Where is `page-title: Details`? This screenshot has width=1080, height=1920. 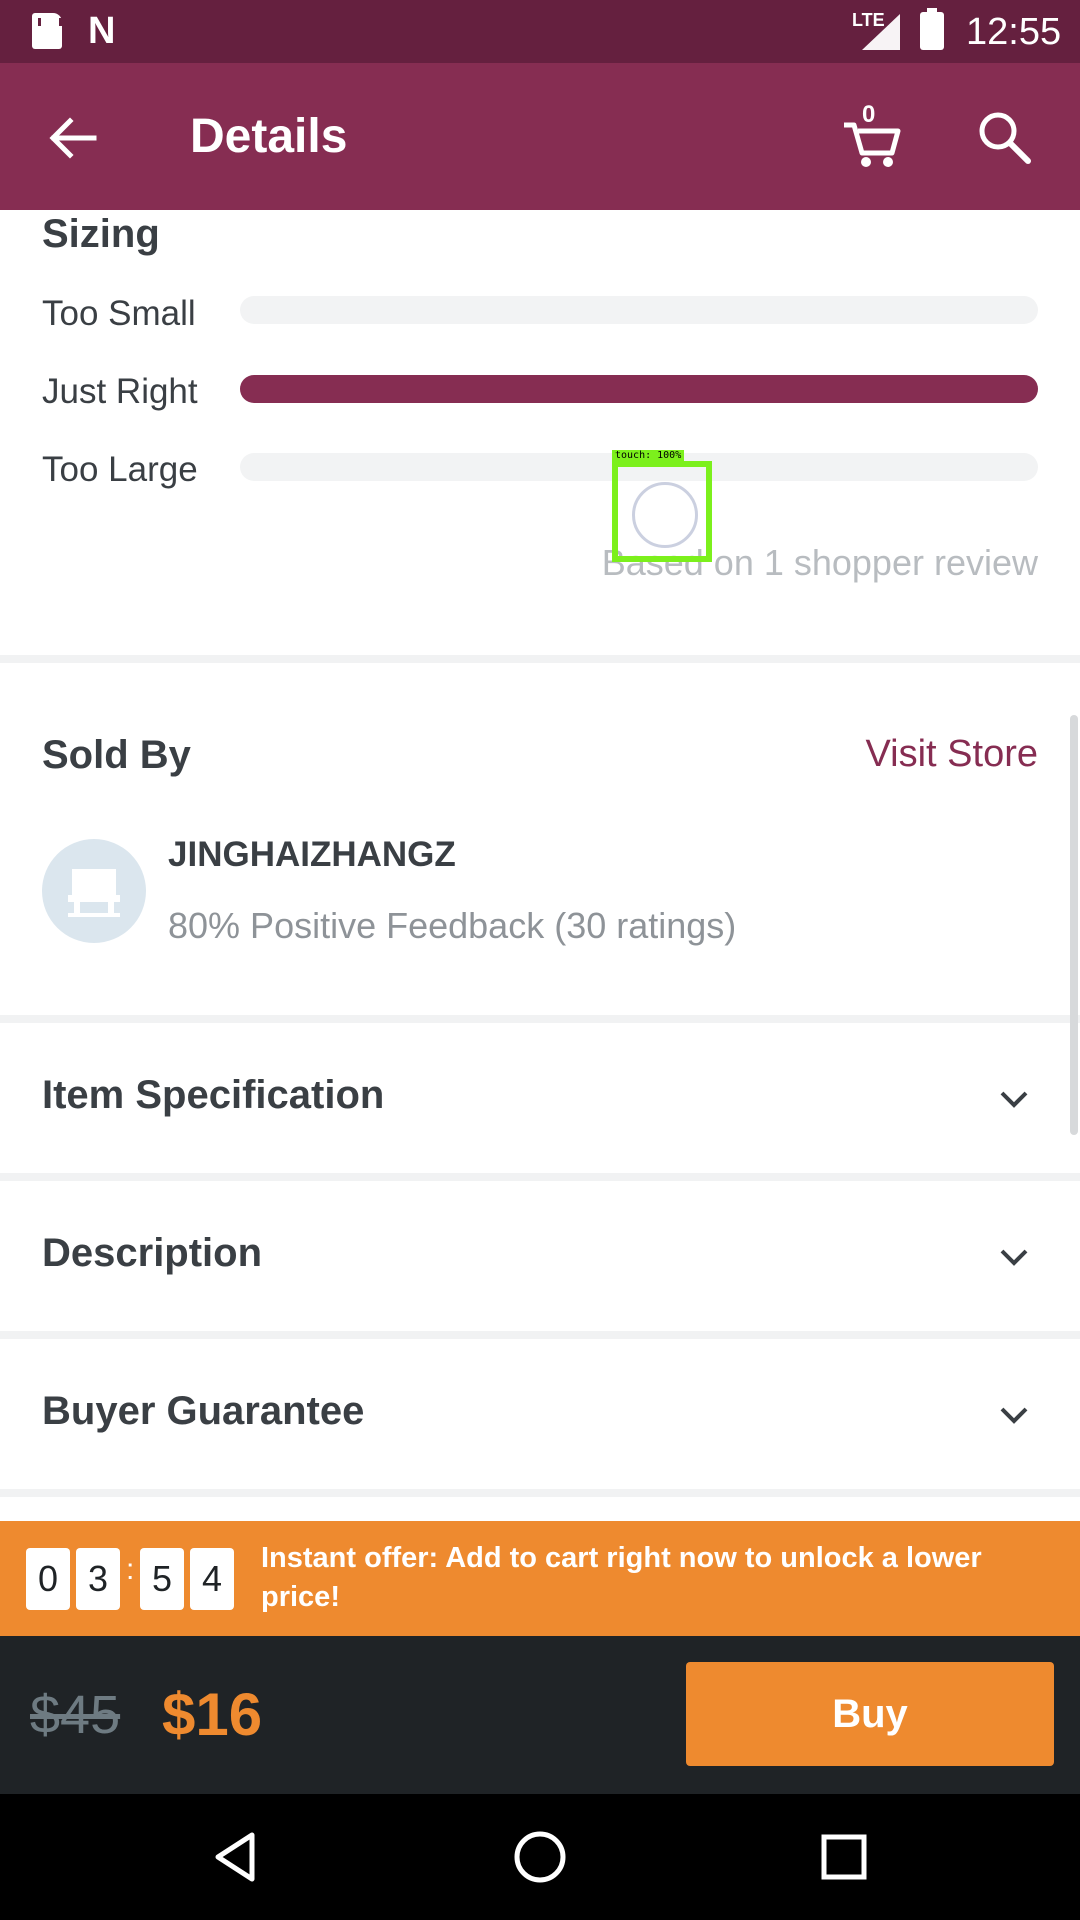 page-title: Details is located at coordinates (269, 136).